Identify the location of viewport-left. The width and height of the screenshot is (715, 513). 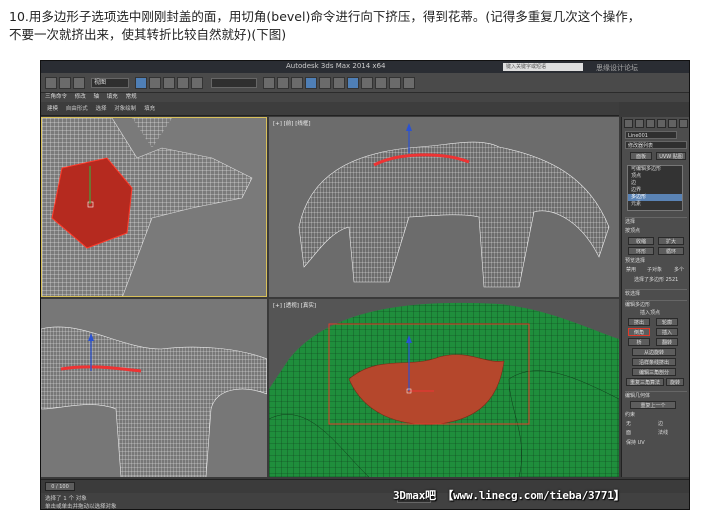
(154, 388).